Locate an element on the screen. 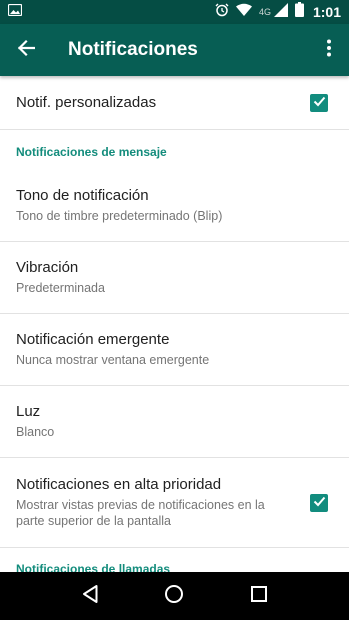 The height and width of the screenshot is (620, 349). recents-square-icon is located at coordinates (259, 596).